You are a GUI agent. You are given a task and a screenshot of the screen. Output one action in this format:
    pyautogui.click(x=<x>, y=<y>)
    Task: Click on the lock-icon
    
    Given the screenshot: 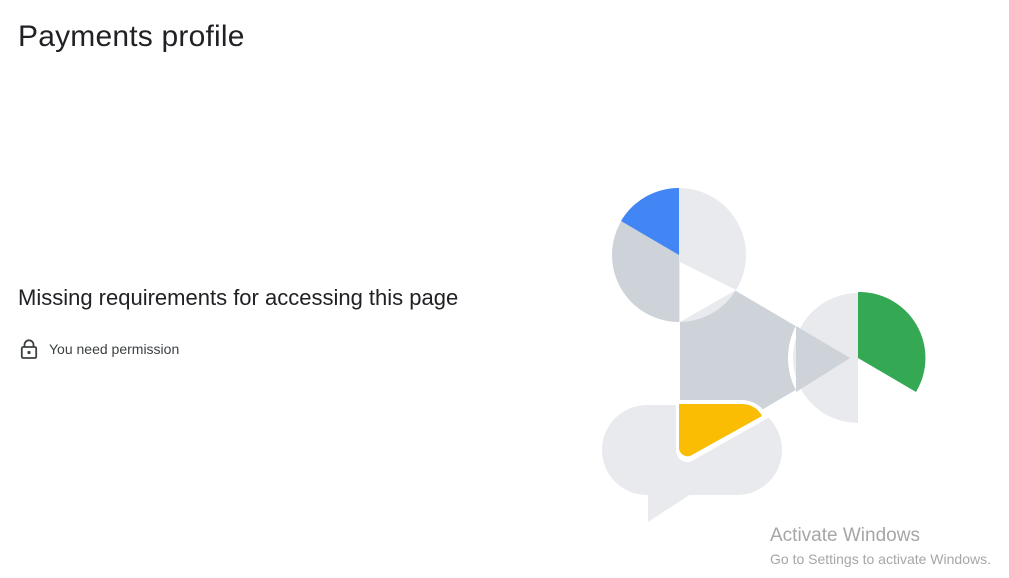 What is the action you would take?
    pyautogui.click(x=29, y=349)
    